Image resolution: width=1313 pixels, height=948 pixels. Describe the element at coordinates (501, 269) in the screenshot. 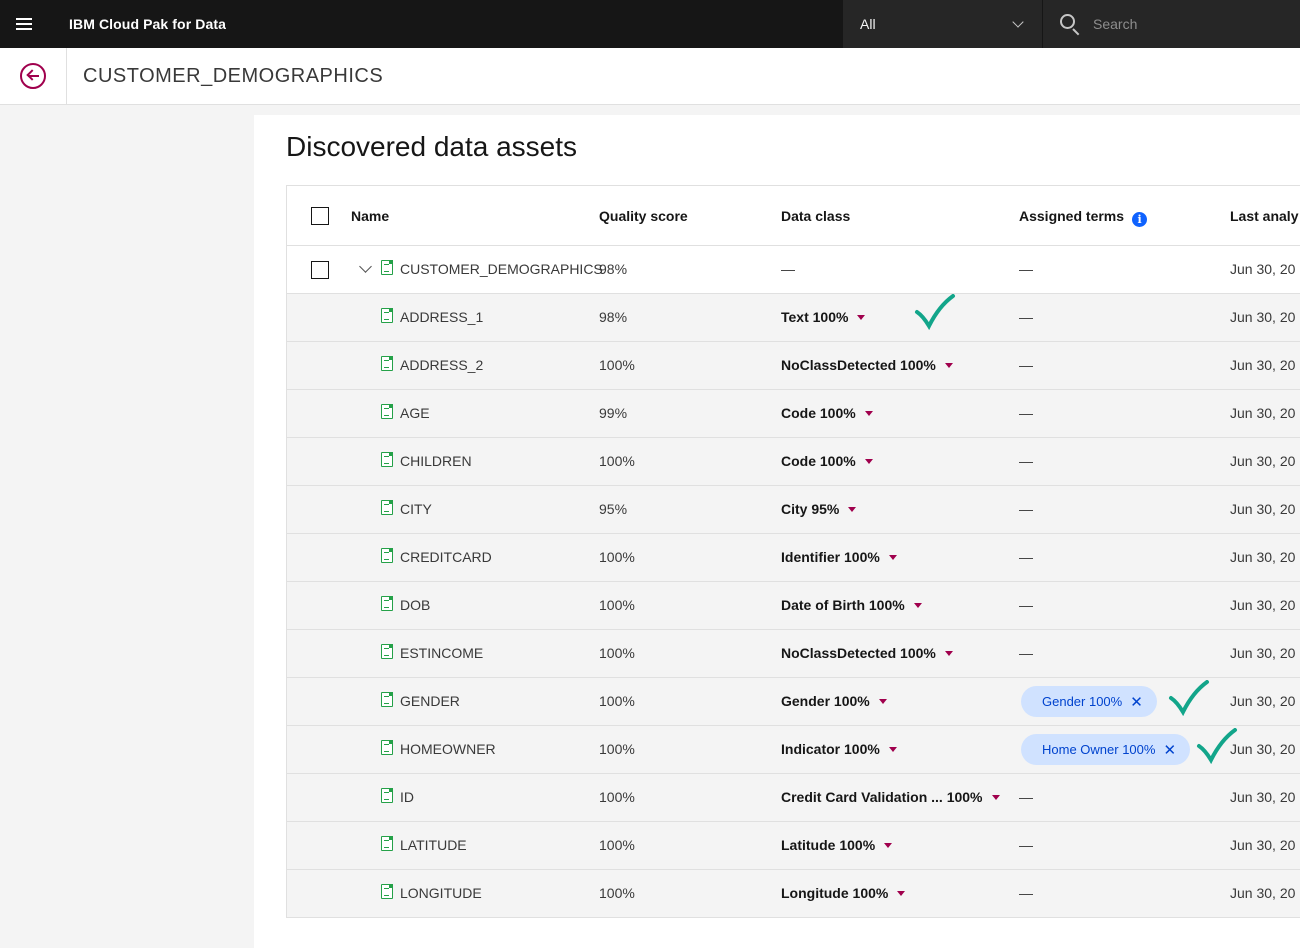

I see `asset-name: CUSTOMER_DEMOGRAPHICS` at that location.